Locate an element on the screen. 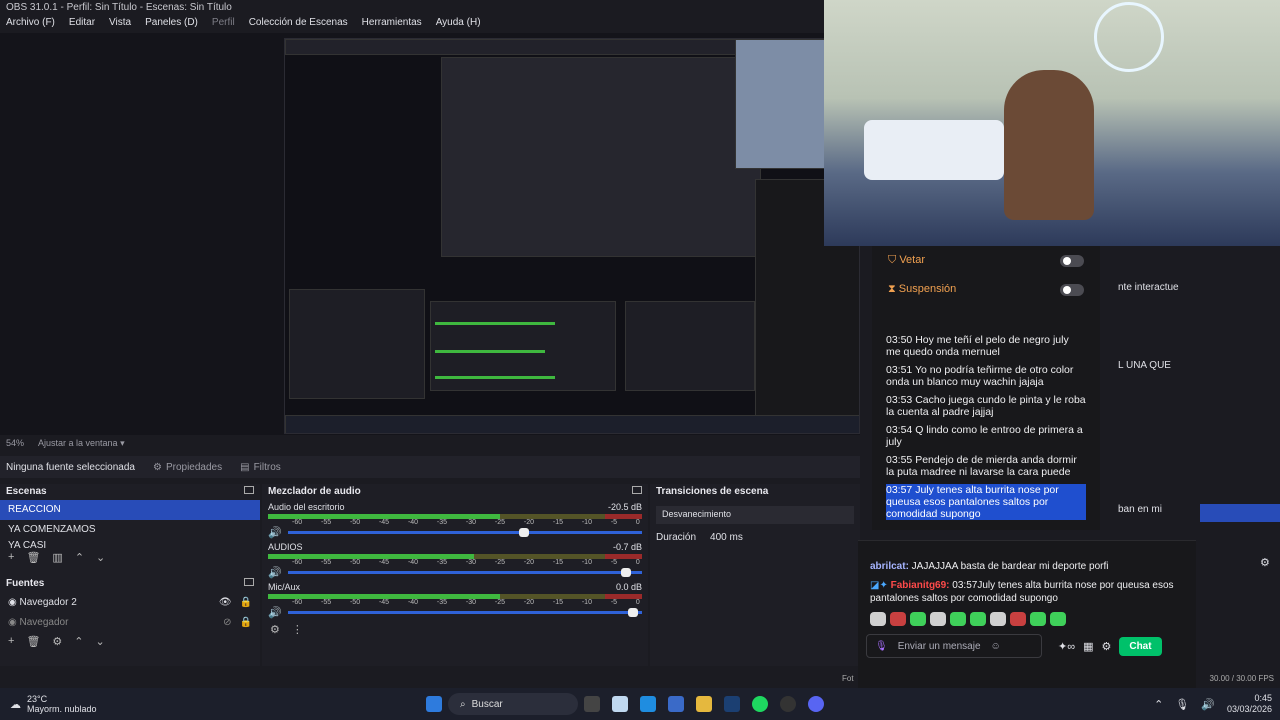  veto-row: ⛉ Vetar is located at coordinates (986, 260).